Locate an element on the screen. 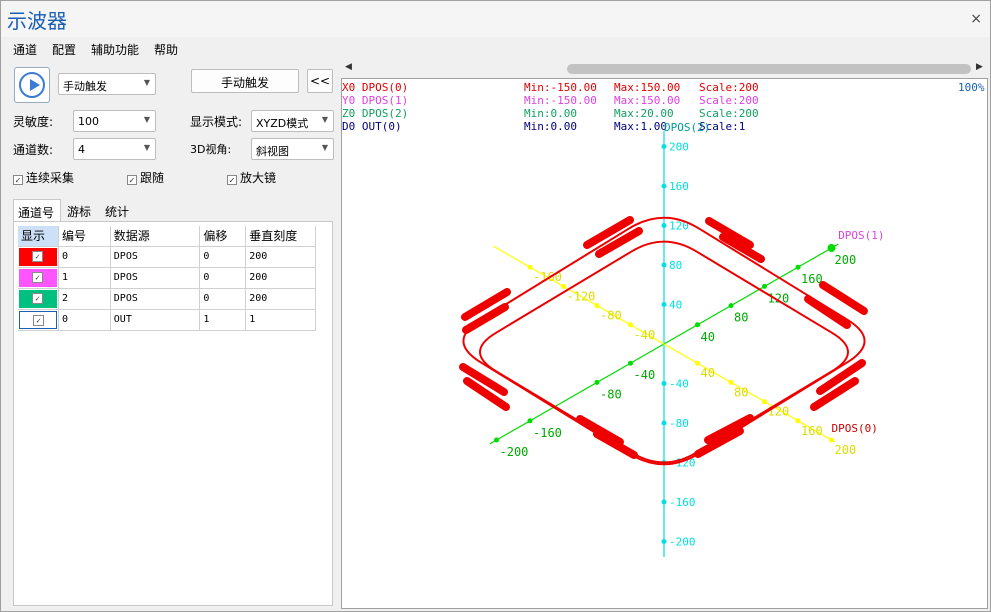 Image resolution: width=991 pixels, height=612 pixels. sensitivity-label: 灵敏度: is located at coordinates (33, 122).